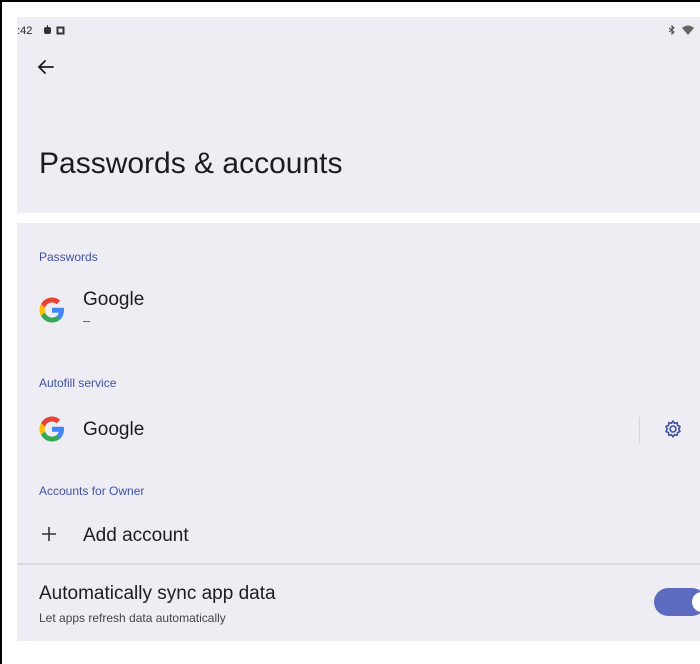 The width and height of the screenshot is (700, 664). What do you see at coordinates (78, 383) in the screenshot?
I see `section-label-autofill: Autofill service` at bounding box center [78, 383].